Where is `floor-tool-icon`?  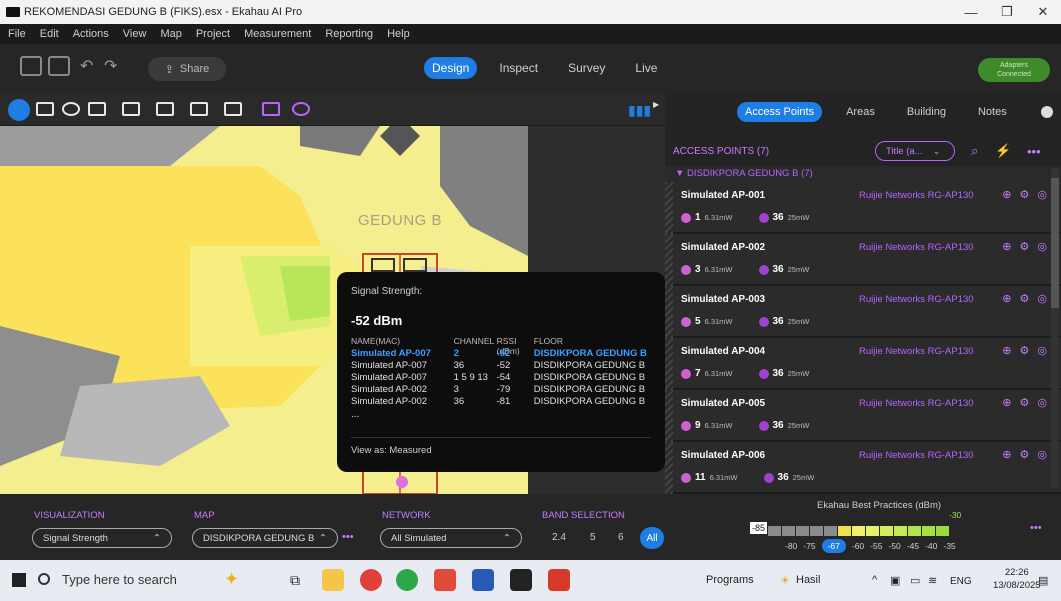
floor-tool-icon is located at coordinates (199, 109).